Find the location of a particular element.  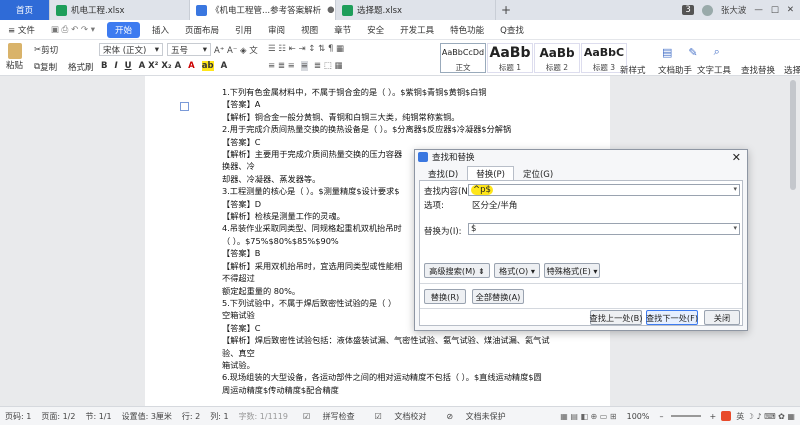

menu-item-reference: 引用 is located at coordinates (243, 30).